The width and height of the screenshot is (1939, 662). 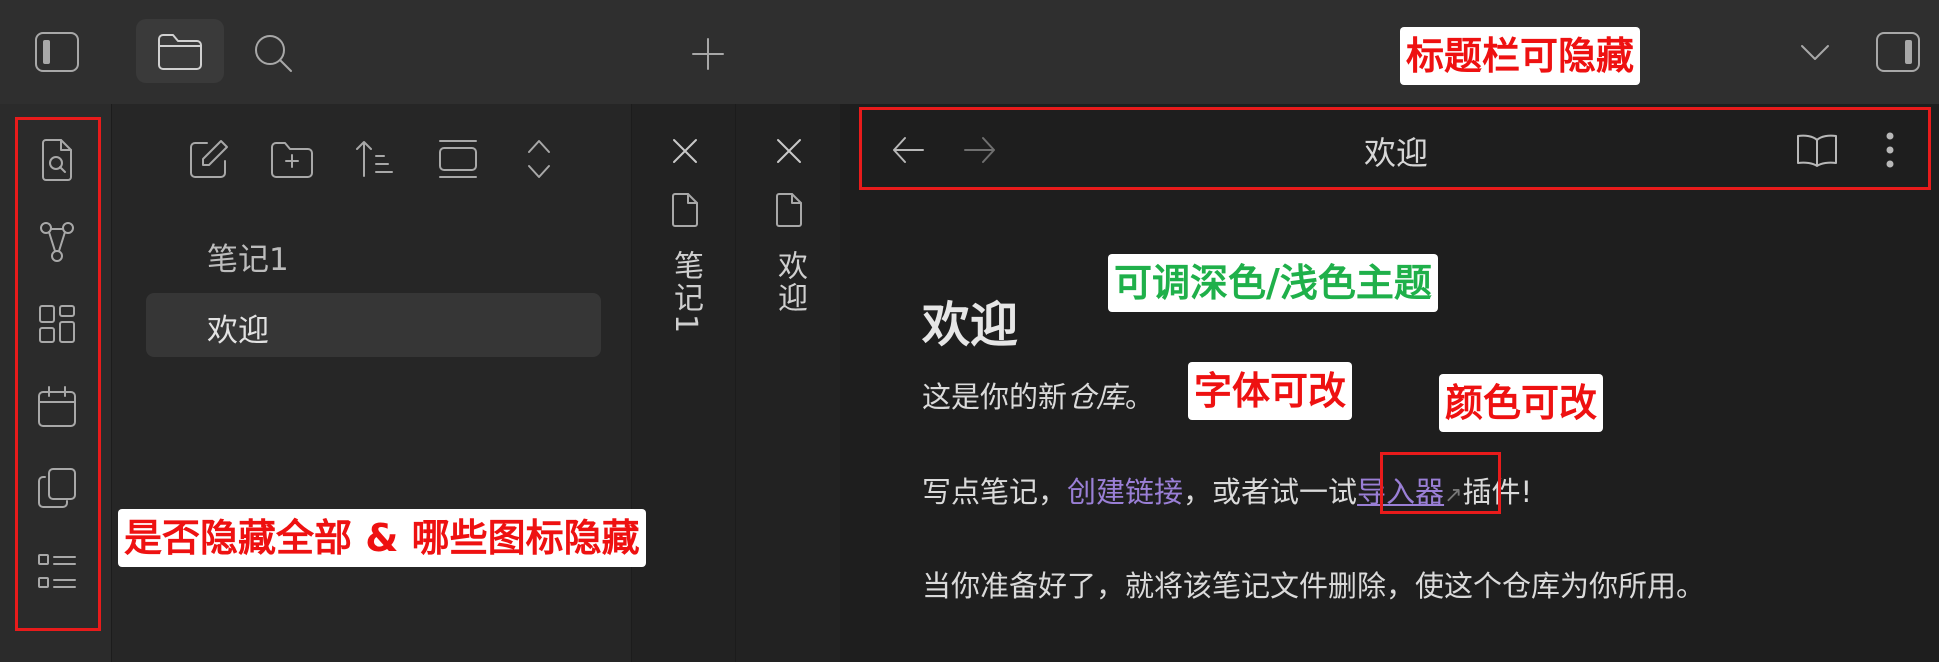 I want to click on sidebar-left-toggle-icon, so click(x=57, y=54).